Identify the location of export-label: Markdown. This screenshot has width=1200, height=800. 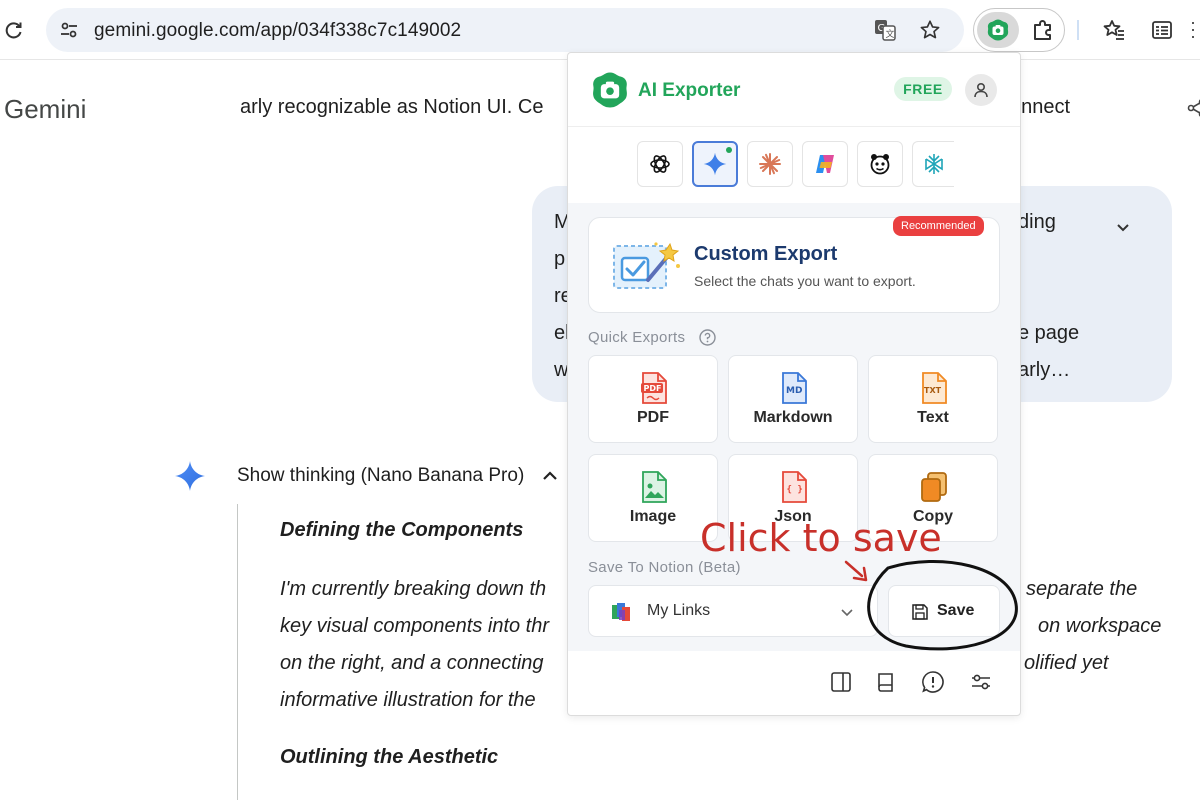
(793, 417).